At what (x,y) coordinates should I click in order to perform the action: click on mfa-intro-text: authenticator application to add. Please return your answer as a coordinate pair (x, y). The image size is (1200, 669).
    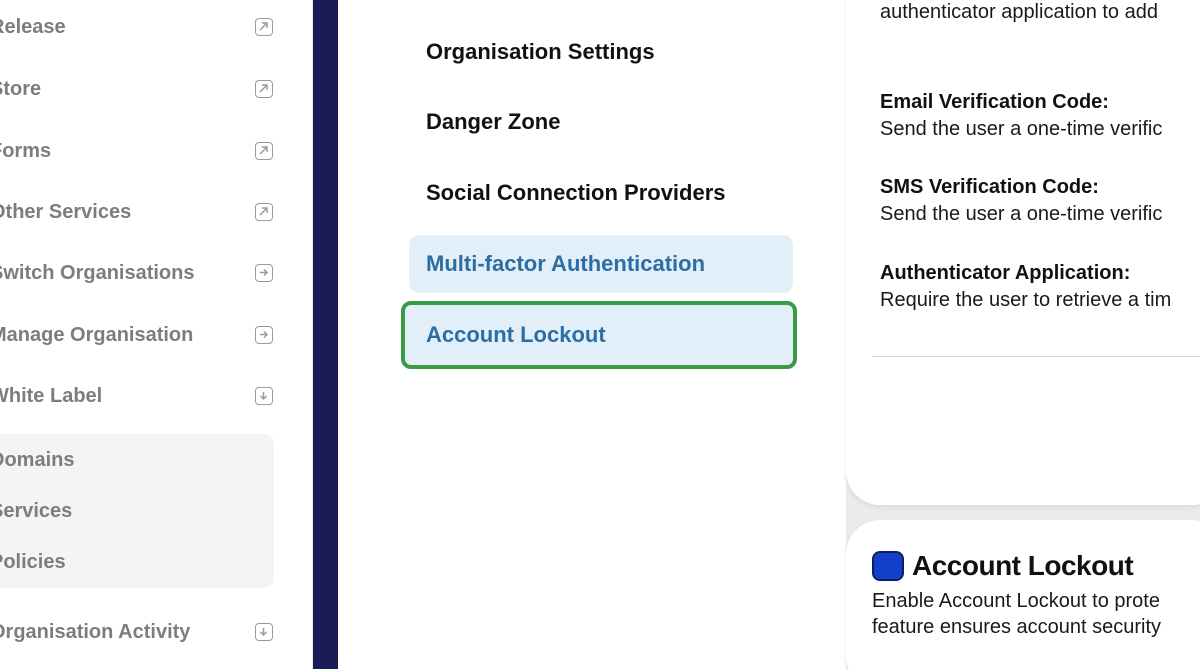
    Looking at the image, I should click on (1019, 12).